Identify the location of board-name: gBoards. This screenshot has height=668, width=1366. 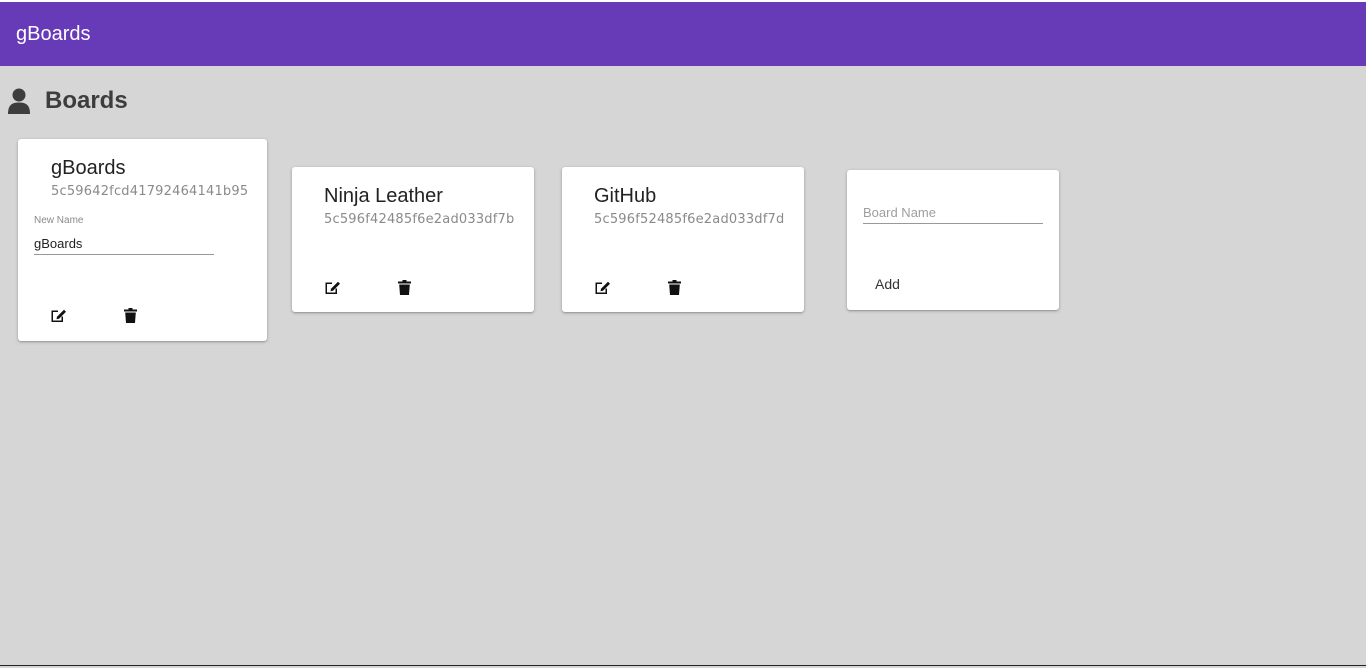
(88, 168).